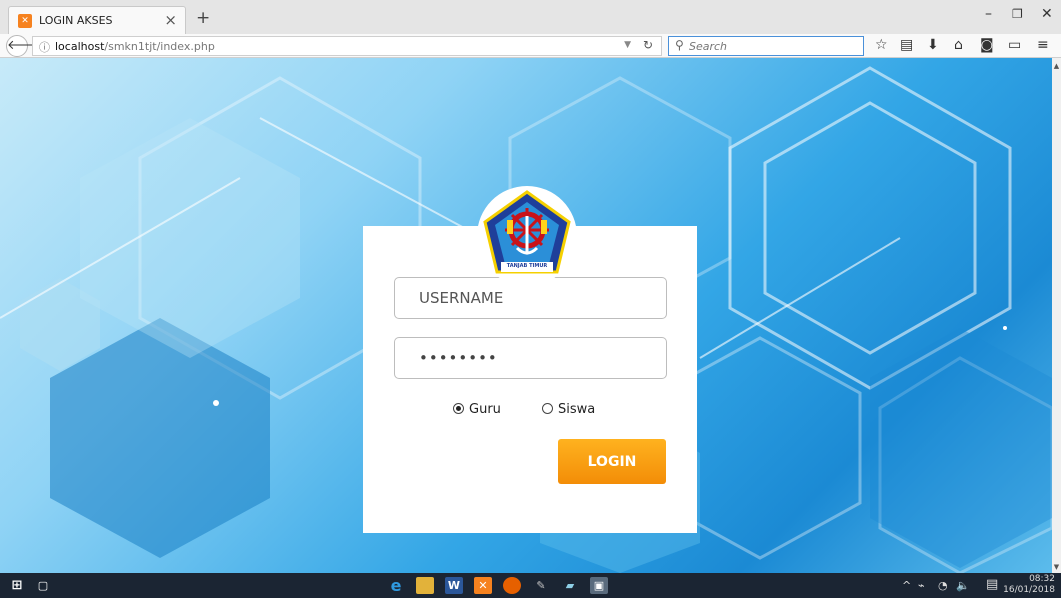 The image size is (1061, 598). I want to click on role-siswa-label: Siswa, so click(577, 409).